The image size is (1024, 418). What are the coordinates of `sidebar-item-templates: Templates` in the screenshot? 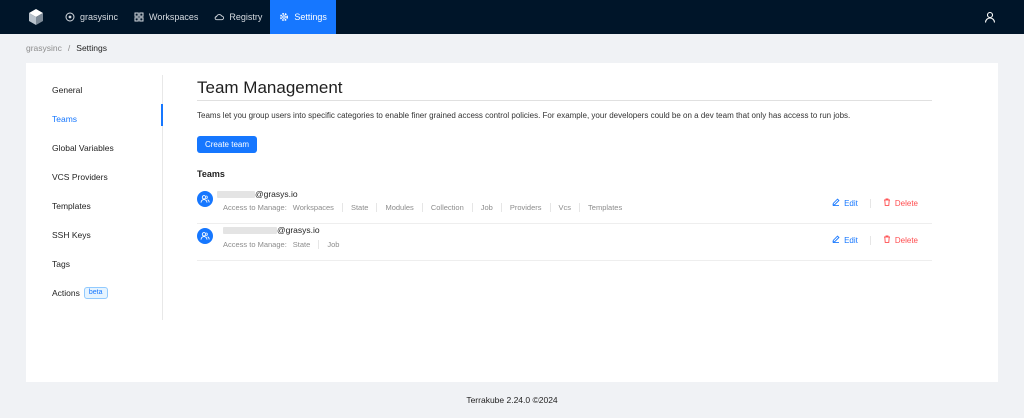 It's located at (94, 205).